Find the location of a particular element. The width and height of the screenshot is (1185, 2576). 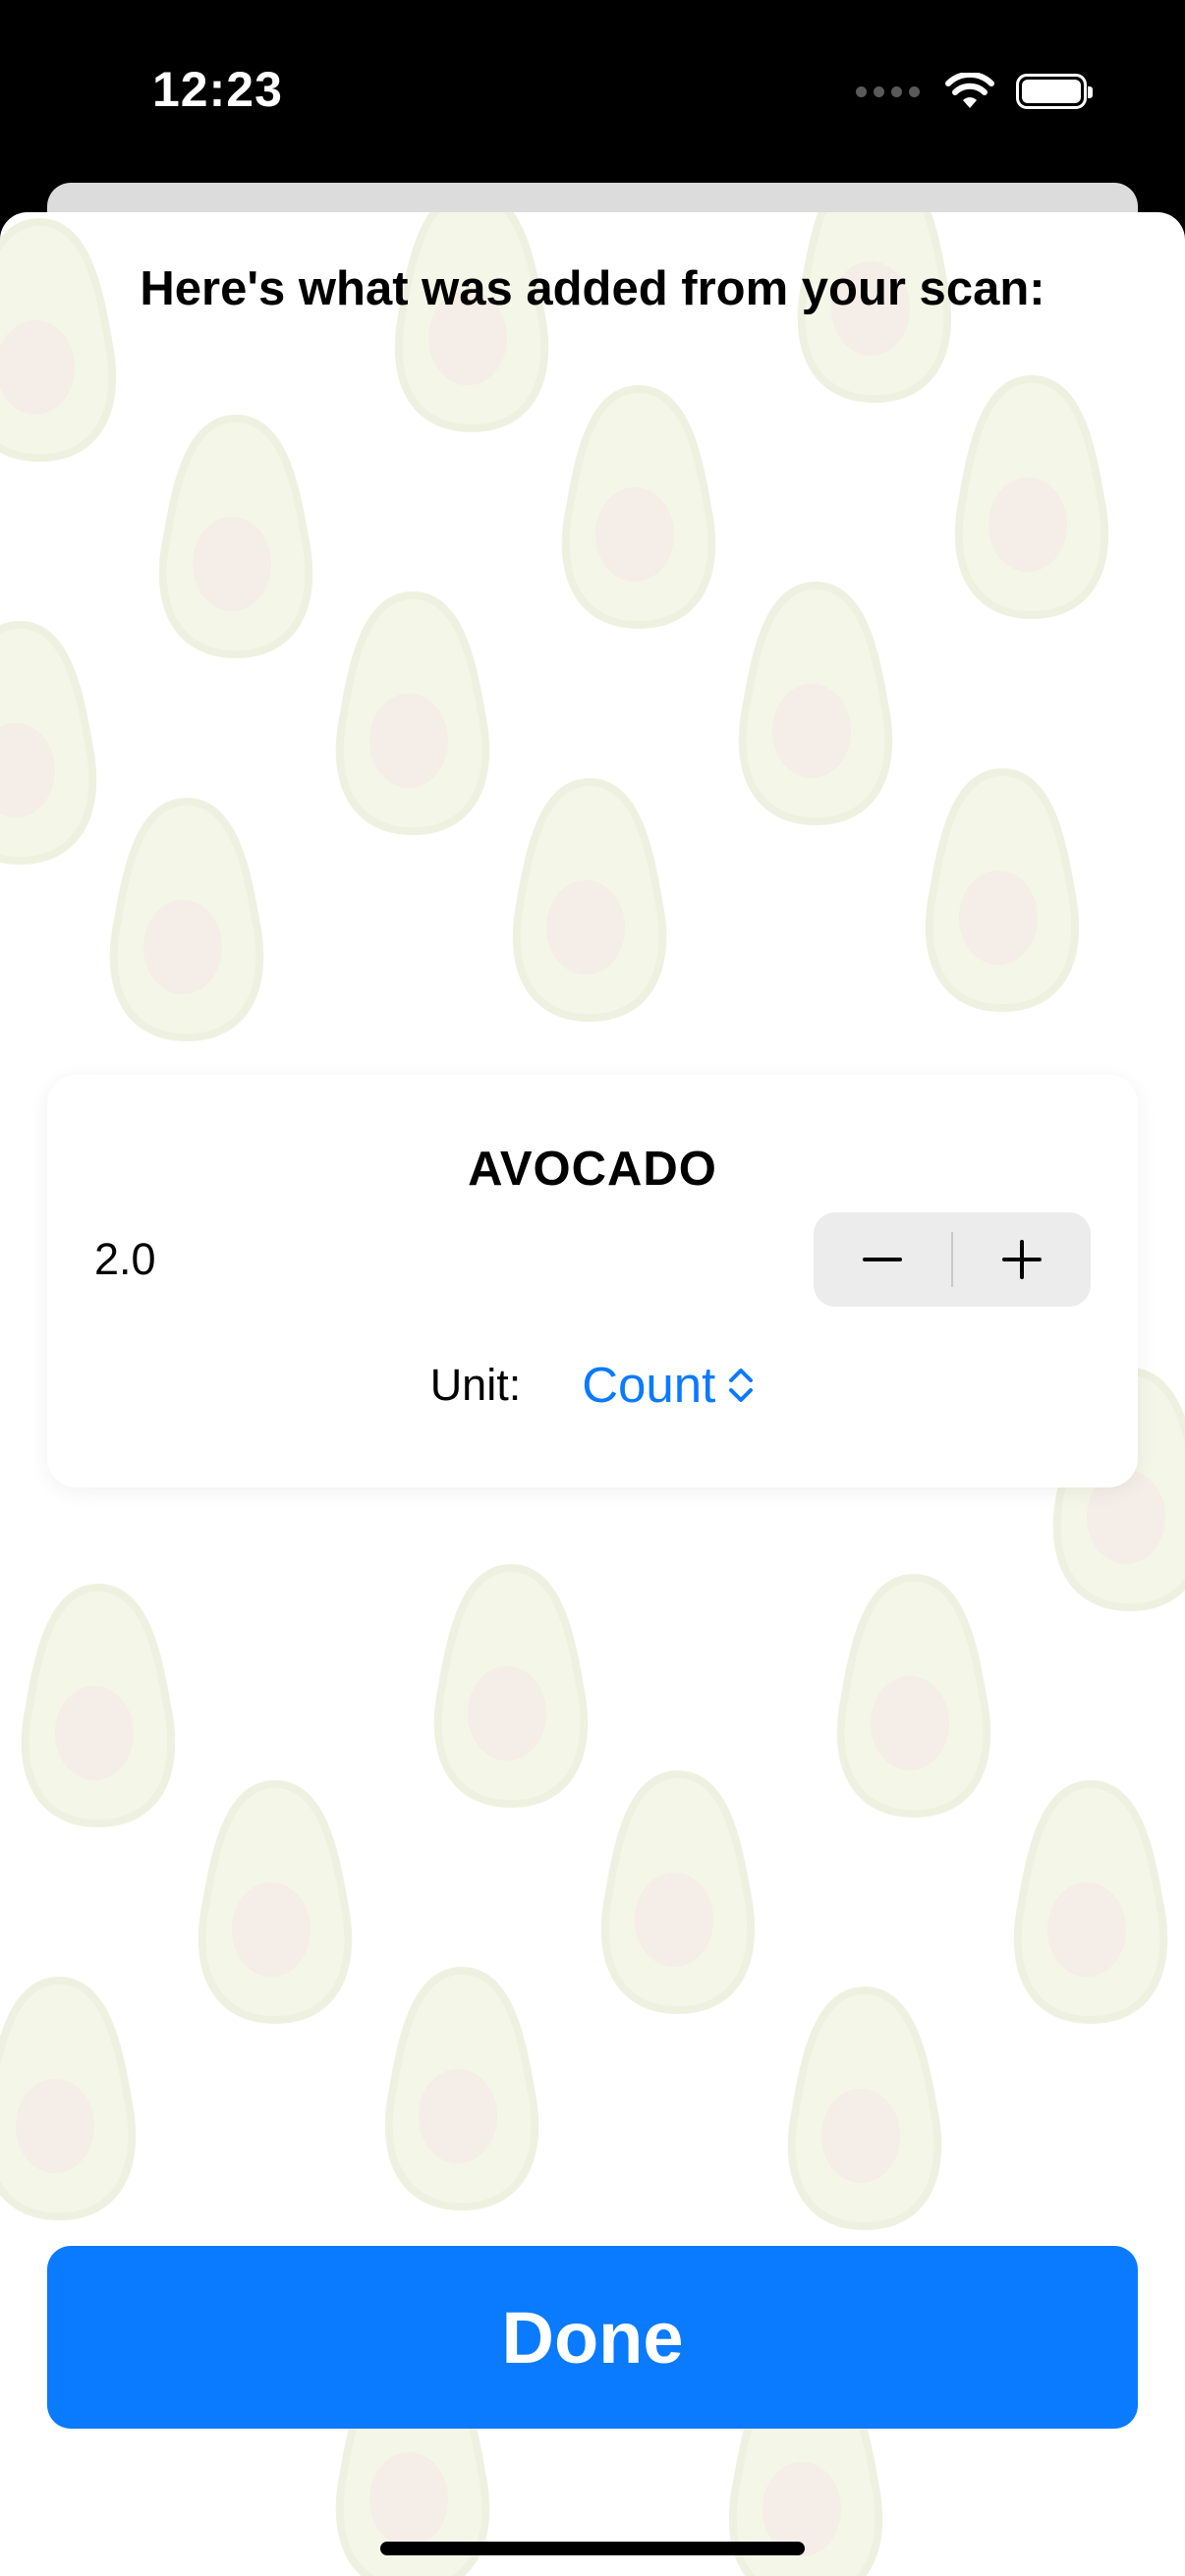

battery-icon is located at coordinates (1054, 91).